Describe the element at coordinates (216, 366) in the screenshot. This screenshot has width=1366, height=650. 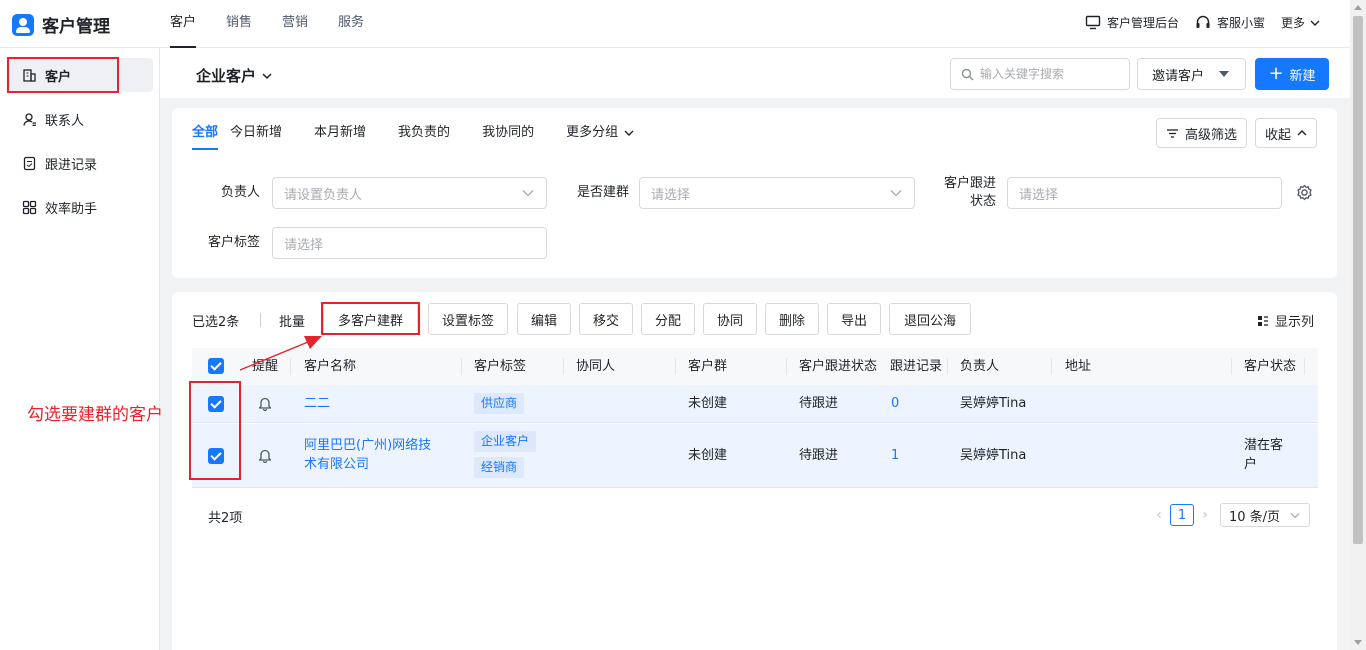
I see `select-all-checkbox` at that location.